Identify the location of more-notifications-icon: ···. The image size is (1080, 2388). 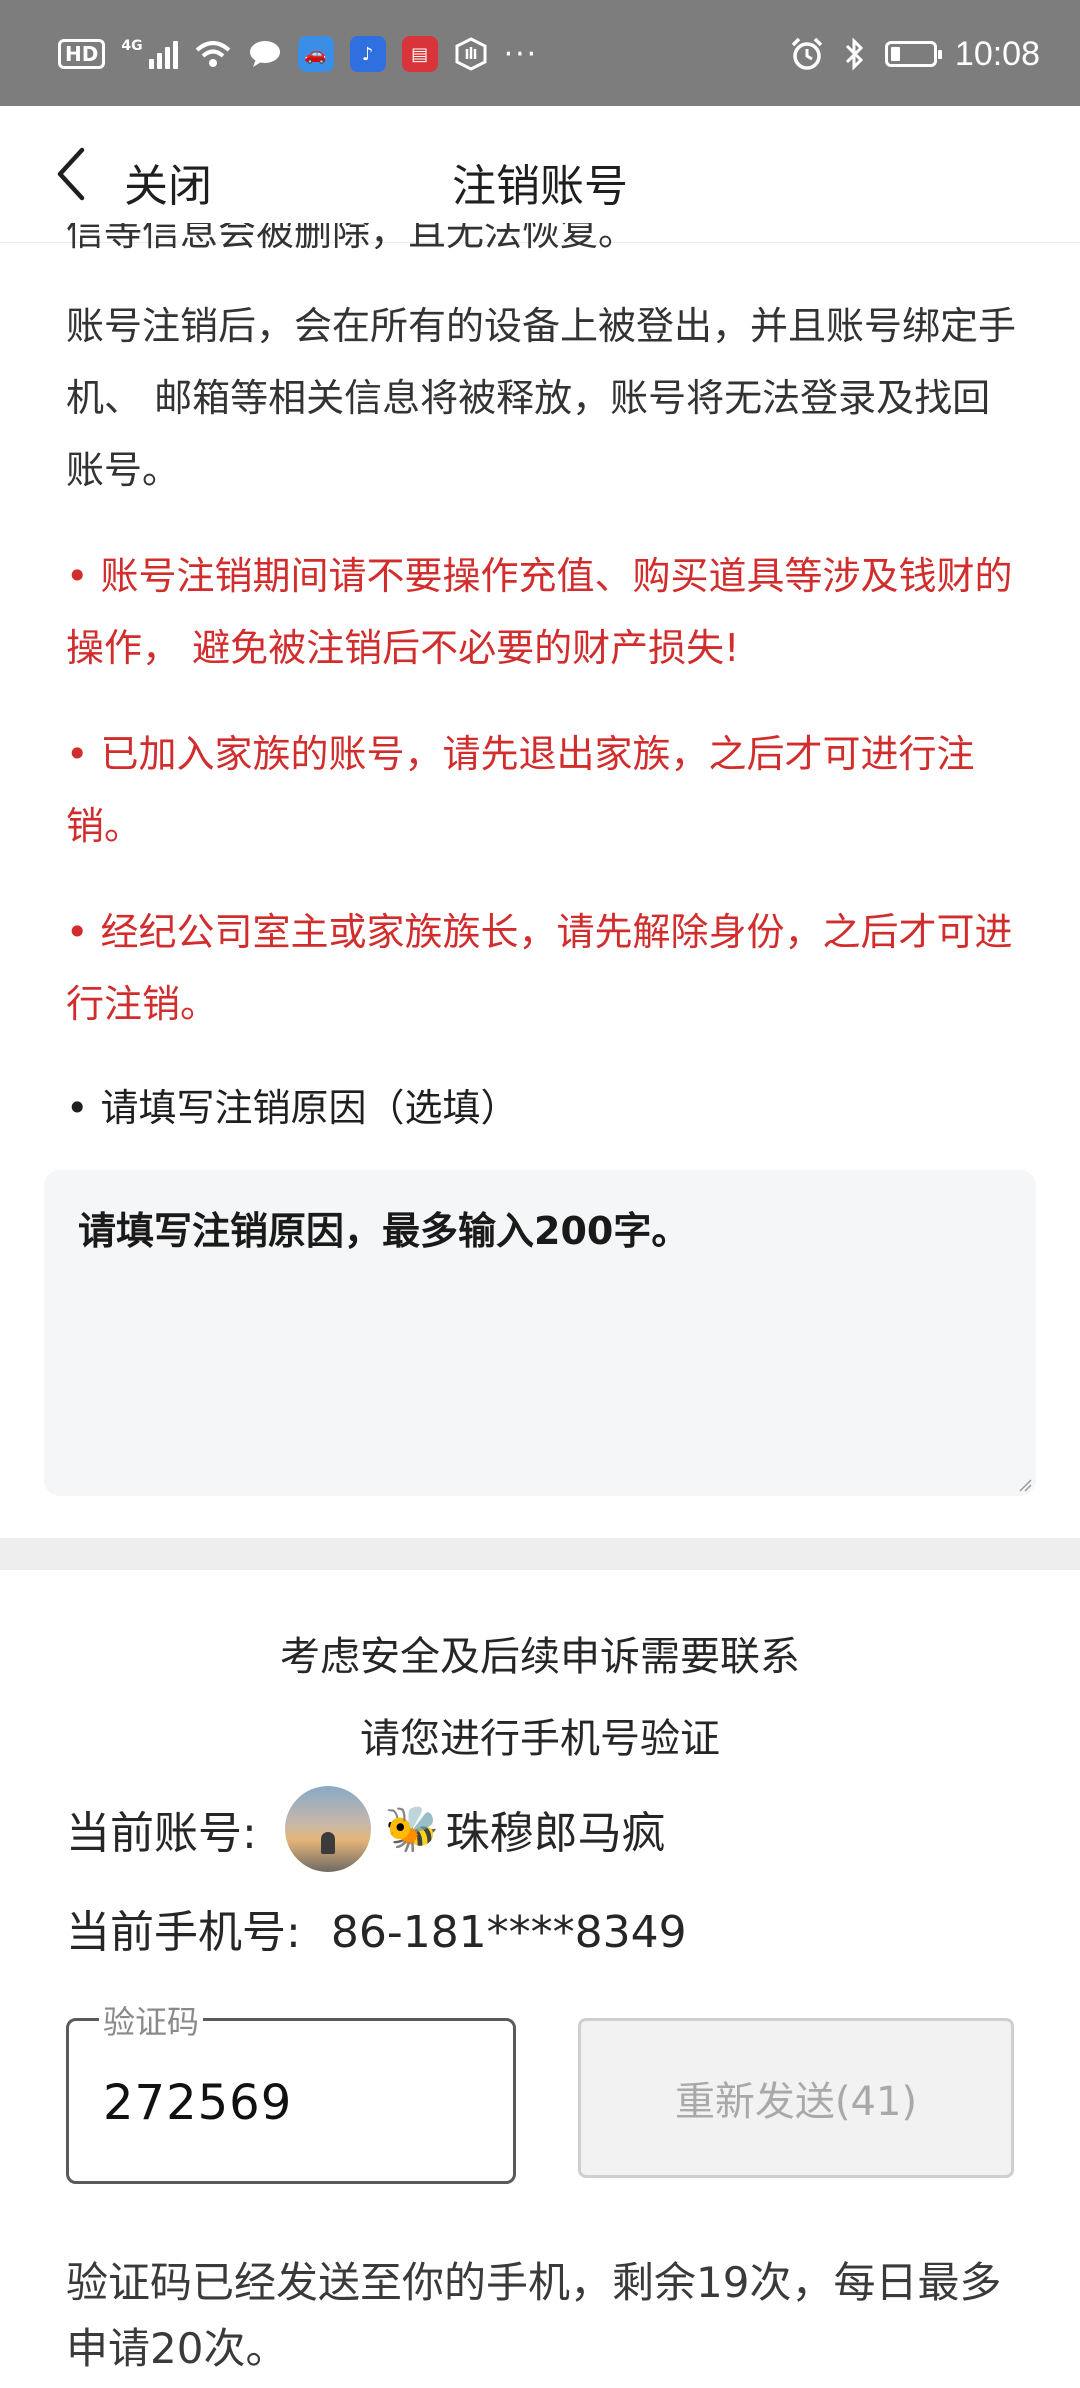
(521, 54).